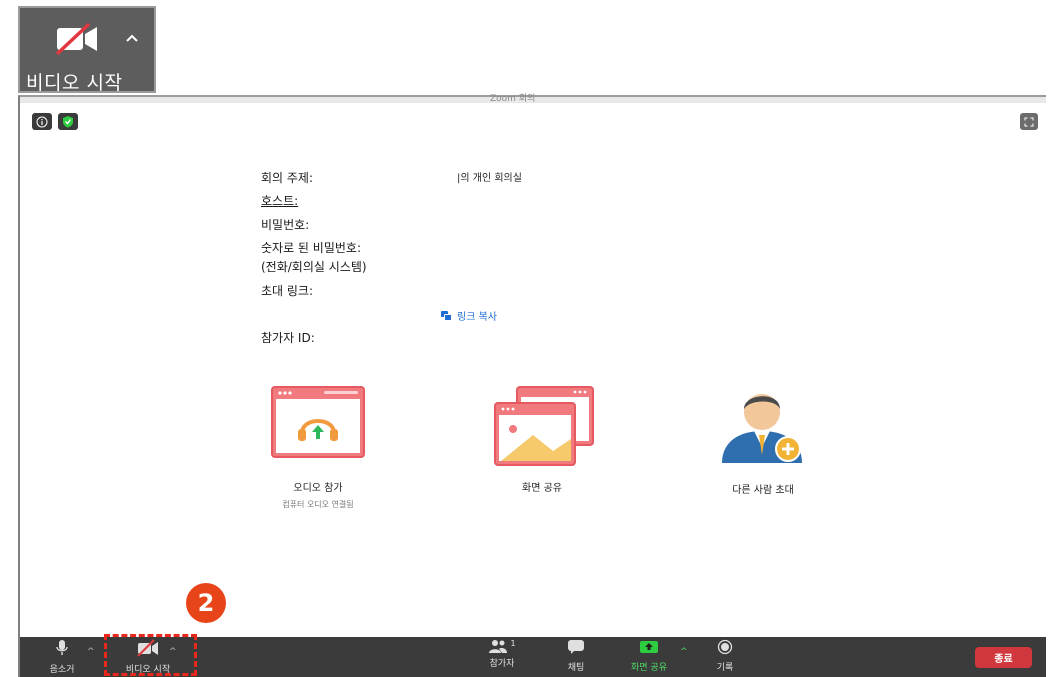  Describe the element at coordinates (287, 178) in the screenshot. I see `topic-label: 회의 주제:` at that location.